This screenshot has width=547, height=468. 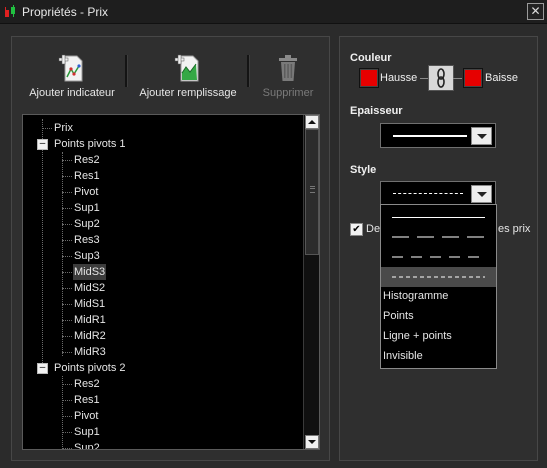 What do you see at coordinates (87, 256) in the screenshot?
I see `tree-item: Sup3` at bounding box center [87, 256].